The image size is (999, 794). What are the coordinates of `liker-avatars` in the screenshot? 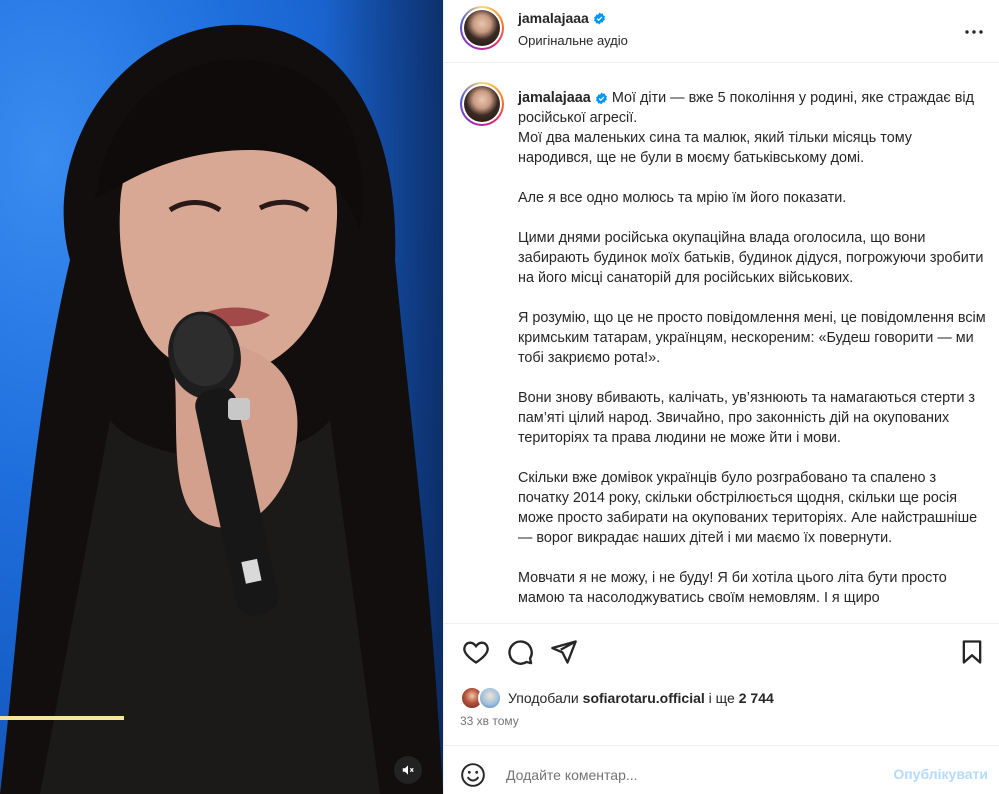 It's located at (482, 698).